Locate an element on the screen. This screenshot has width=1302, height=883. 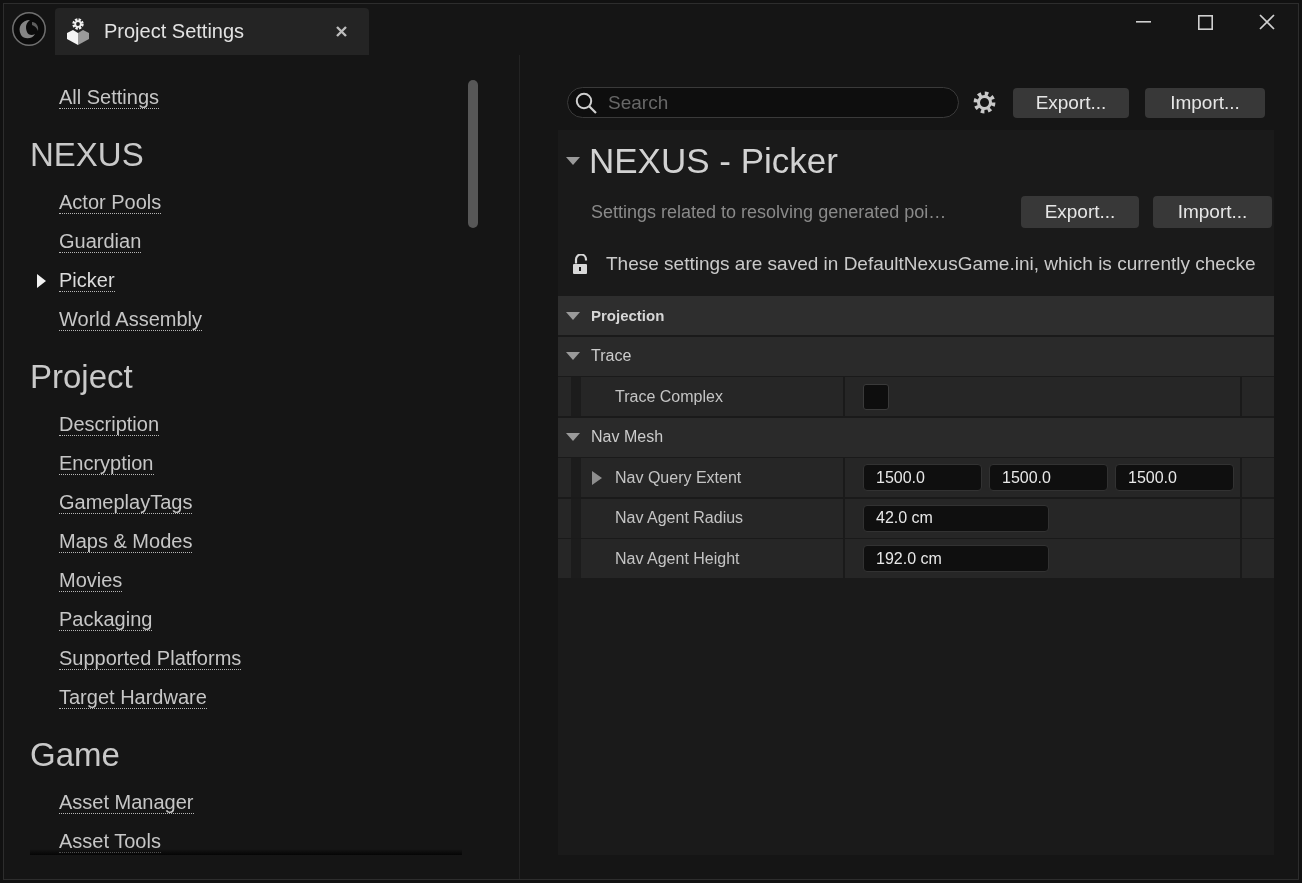
sidebar-link: Supported Platforms is located at coordinates (150, 658).